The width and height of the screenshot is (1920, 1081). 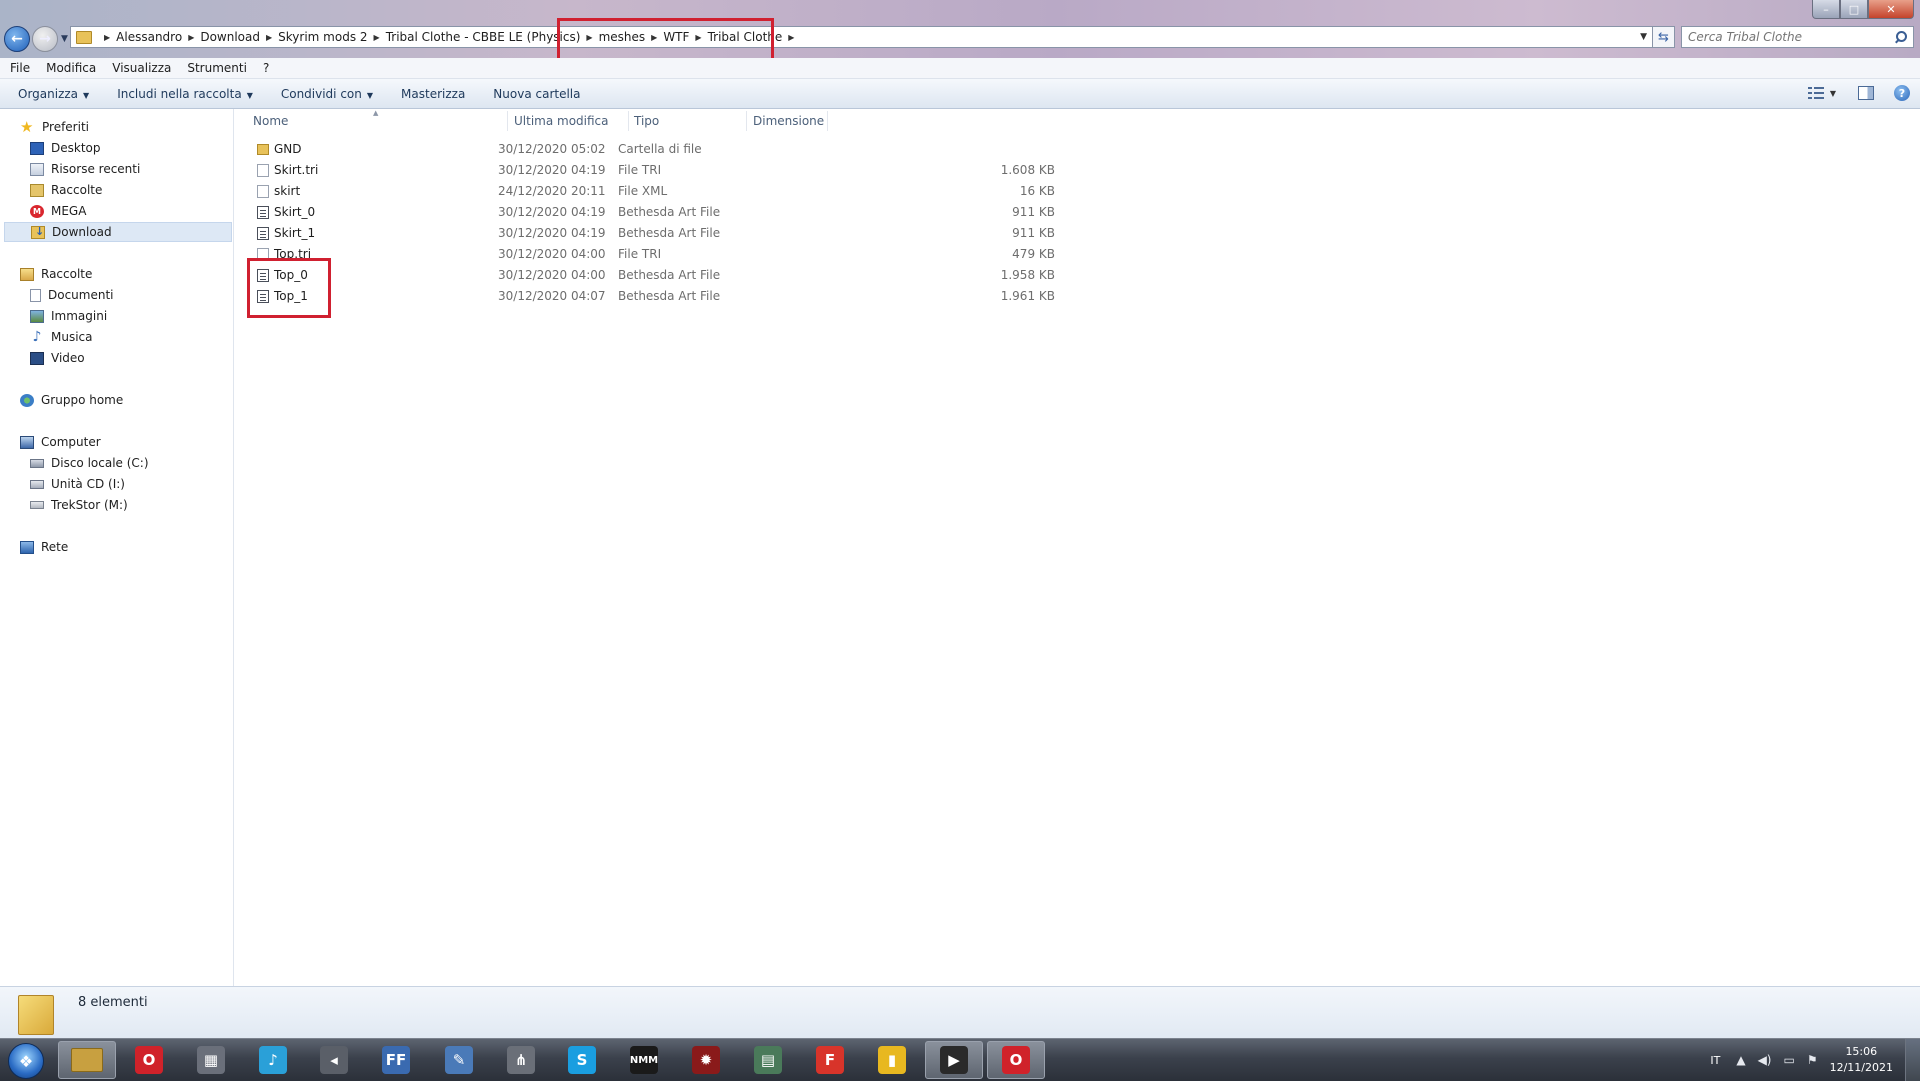 I want to click on search-box, so click(x=1797, y=37).